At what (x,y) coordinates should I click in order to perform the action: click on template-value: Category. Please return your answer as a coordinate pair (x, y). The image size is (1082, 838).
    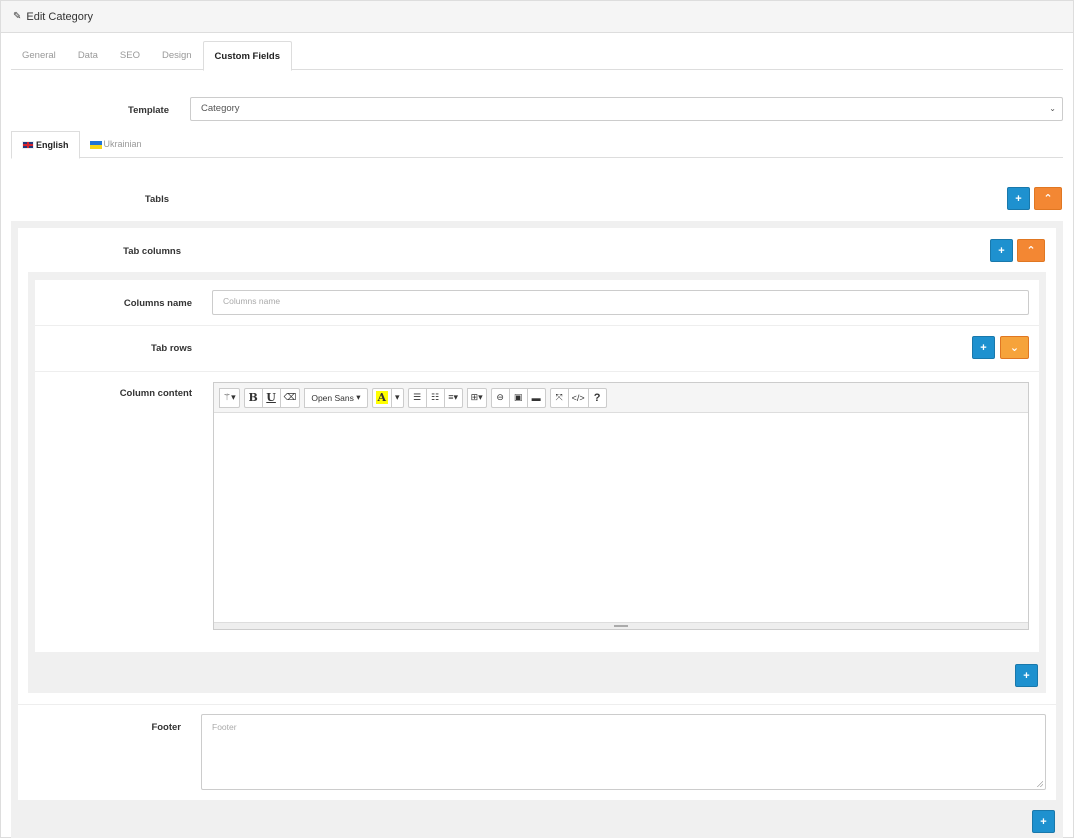
    Looking at the image, I should click on (220, 108).